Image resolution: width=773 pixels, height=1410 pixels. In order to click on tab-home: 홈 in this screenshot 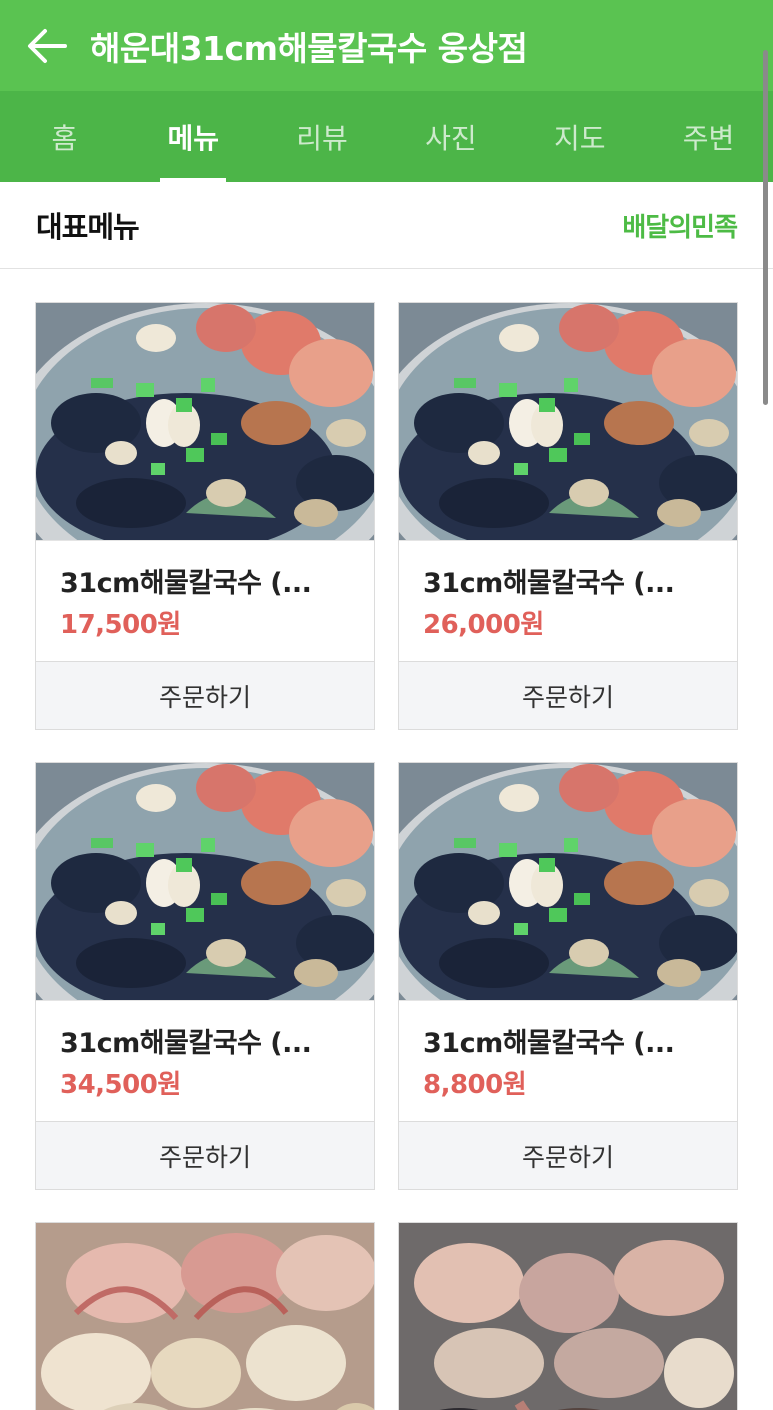, I will do `click(64, 136)`.